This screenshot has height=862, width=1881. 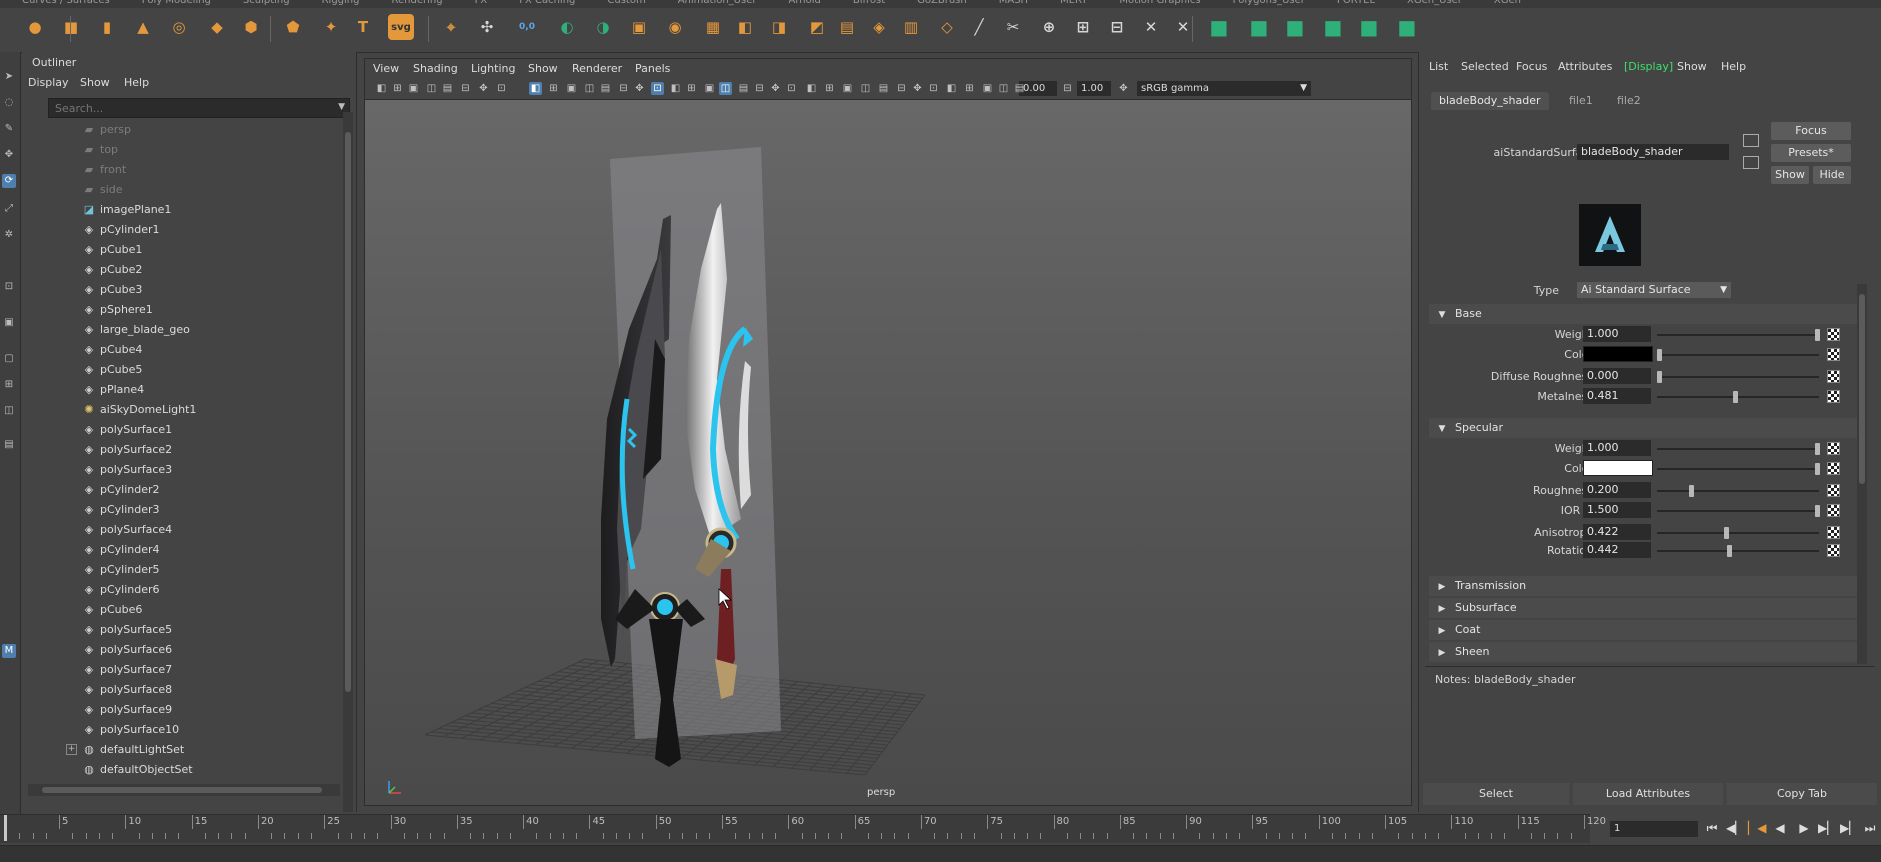 I want to click on viewport-menu-renderer: Renderer, so click(x=597, y=68).